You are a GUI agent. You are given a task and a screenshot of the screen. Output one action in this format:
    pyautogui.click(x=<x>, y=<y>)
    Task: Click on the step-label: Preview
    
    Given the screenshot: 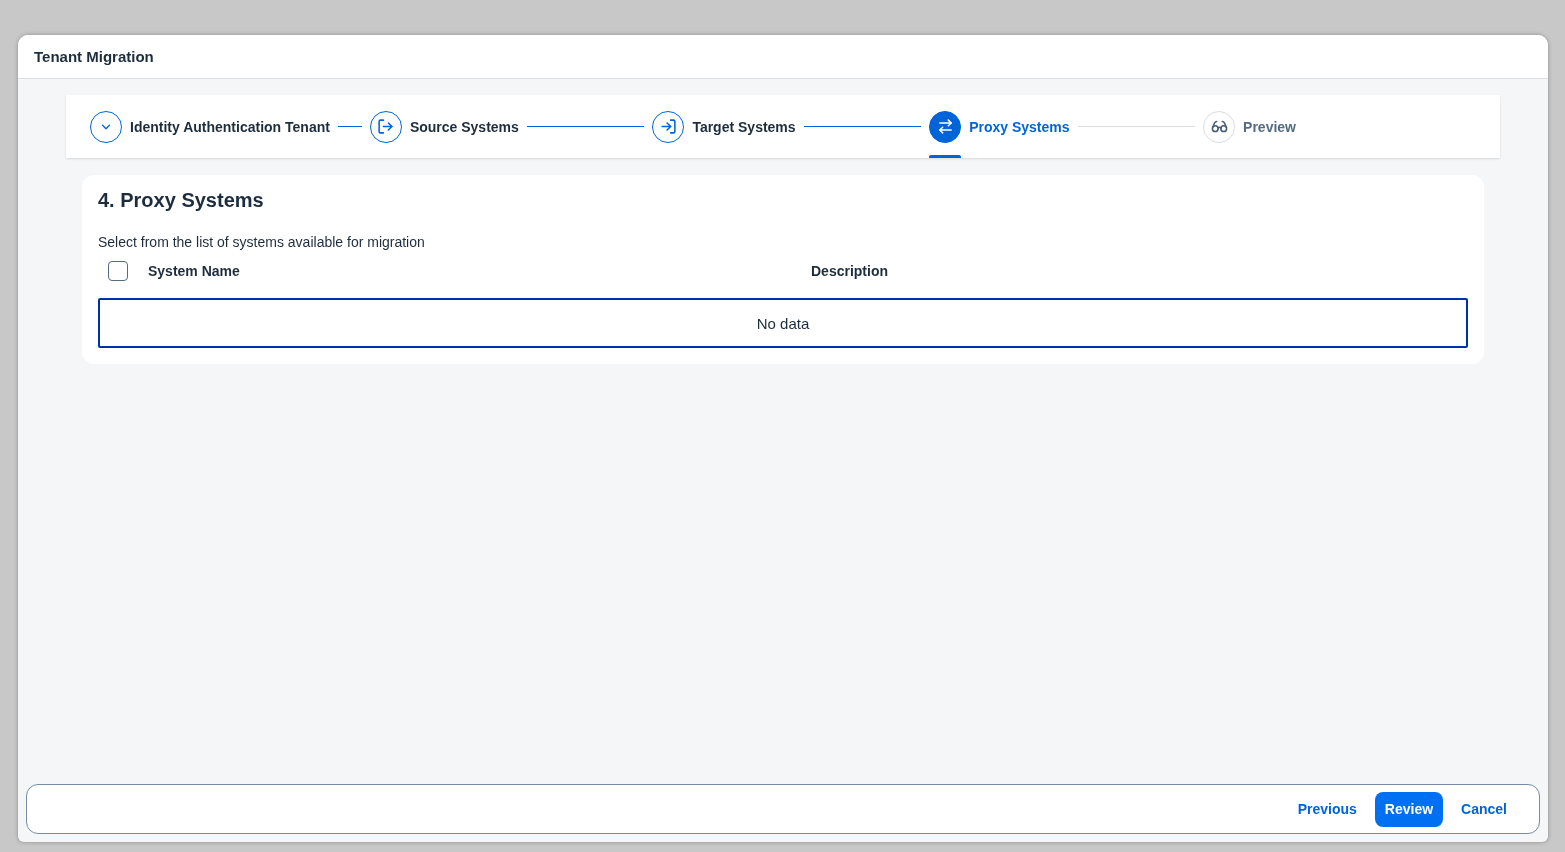 What is the action you would take?
    pyautogui.click(x=1269, y=126)
    